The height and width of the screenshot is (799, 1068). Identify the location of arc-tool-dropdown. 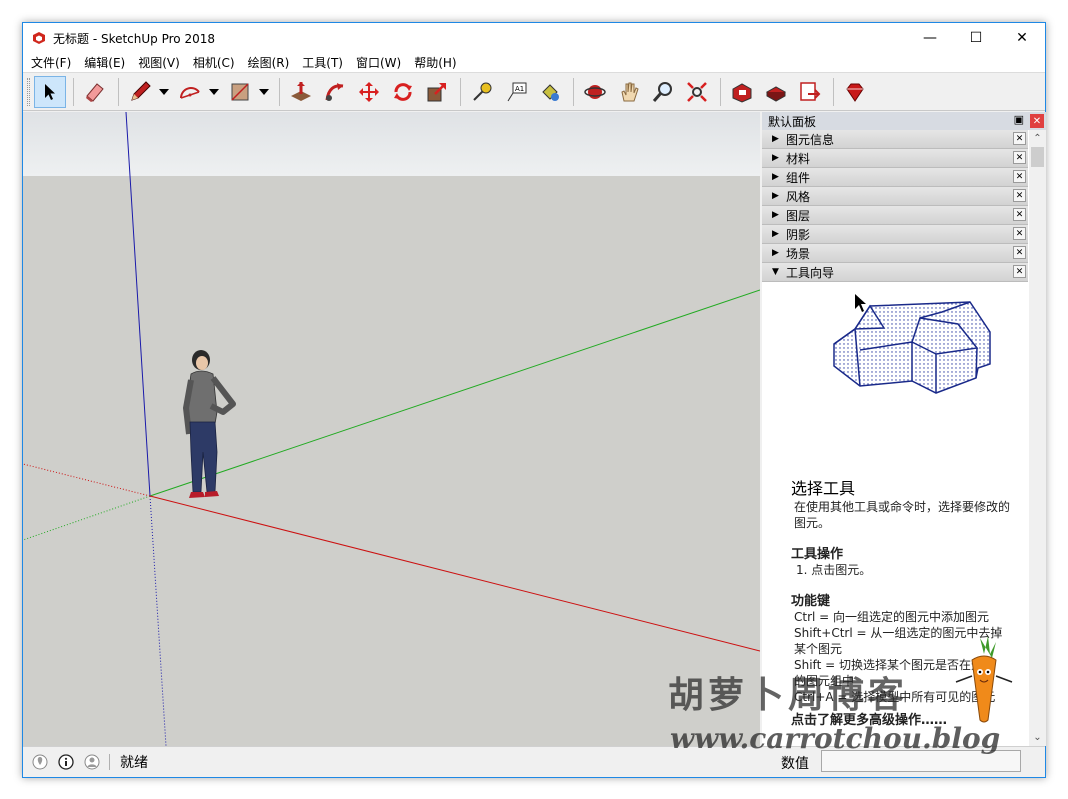
(214, 92).